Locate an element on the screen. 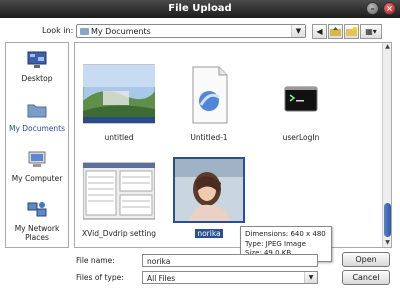 The image size is (400, 292). place-my-documents: My Documents is located at coordinates (37, 117).